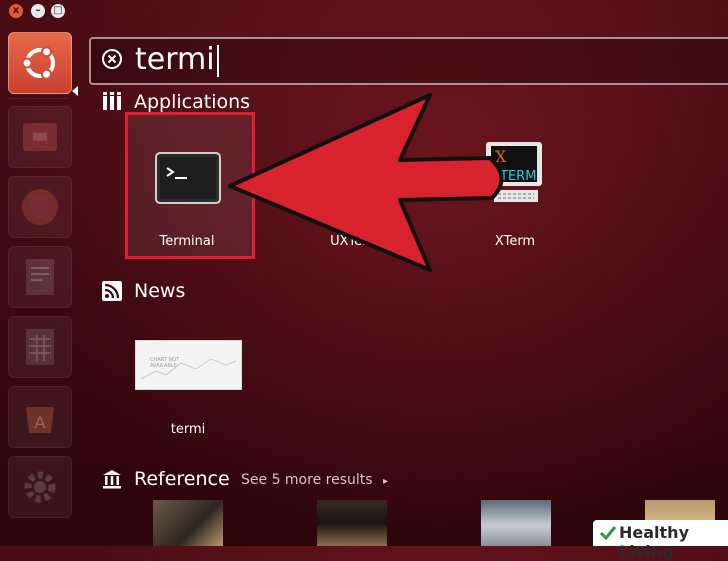  What do you see at coordinates (182, 479) in the screenshot?
I see `reference-section-title: Reference` at bounding box center [182, 479].